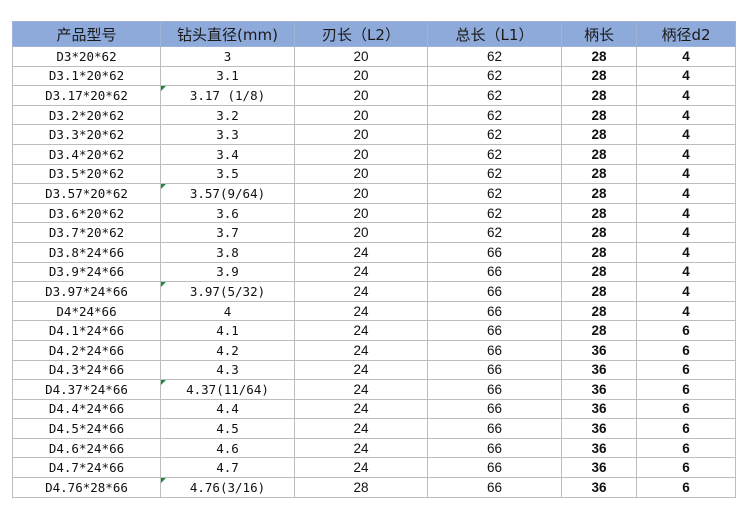  I want to click on cell-model: D4.1*24*66, so click(86, 330).